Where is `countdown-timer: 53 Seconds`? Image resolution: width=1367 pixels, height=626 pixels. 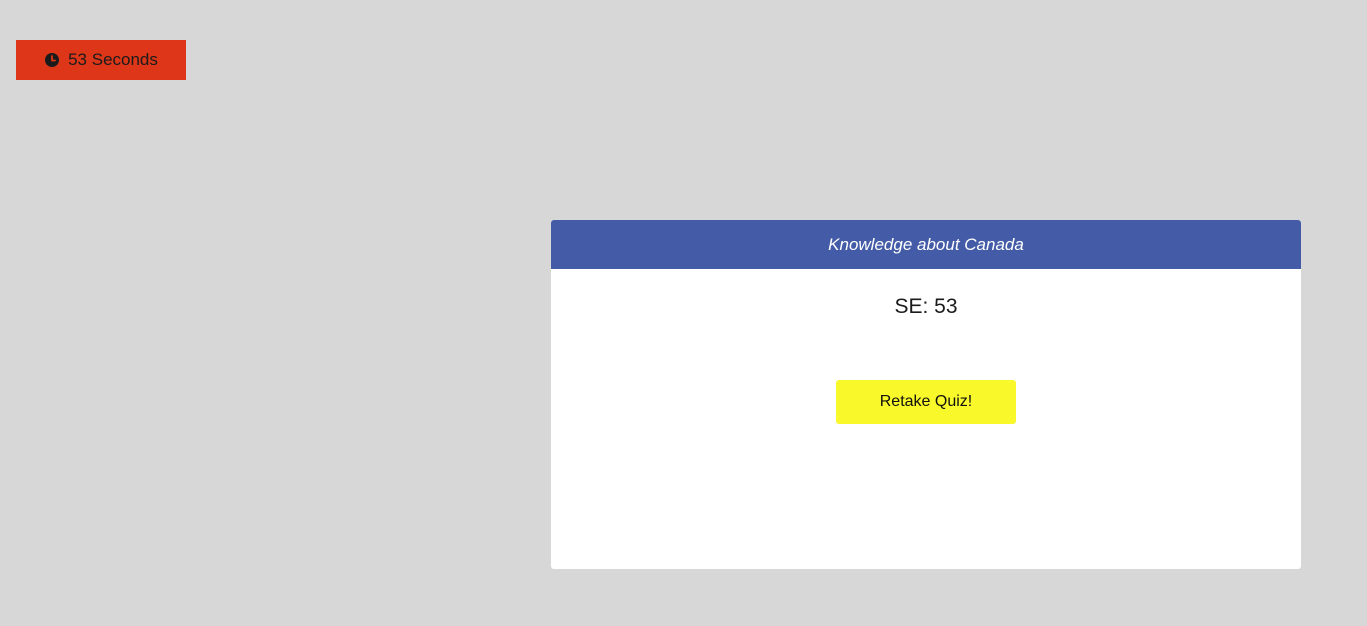 countdown-timer: 53 Seconds is located at coordinates (101, 60).